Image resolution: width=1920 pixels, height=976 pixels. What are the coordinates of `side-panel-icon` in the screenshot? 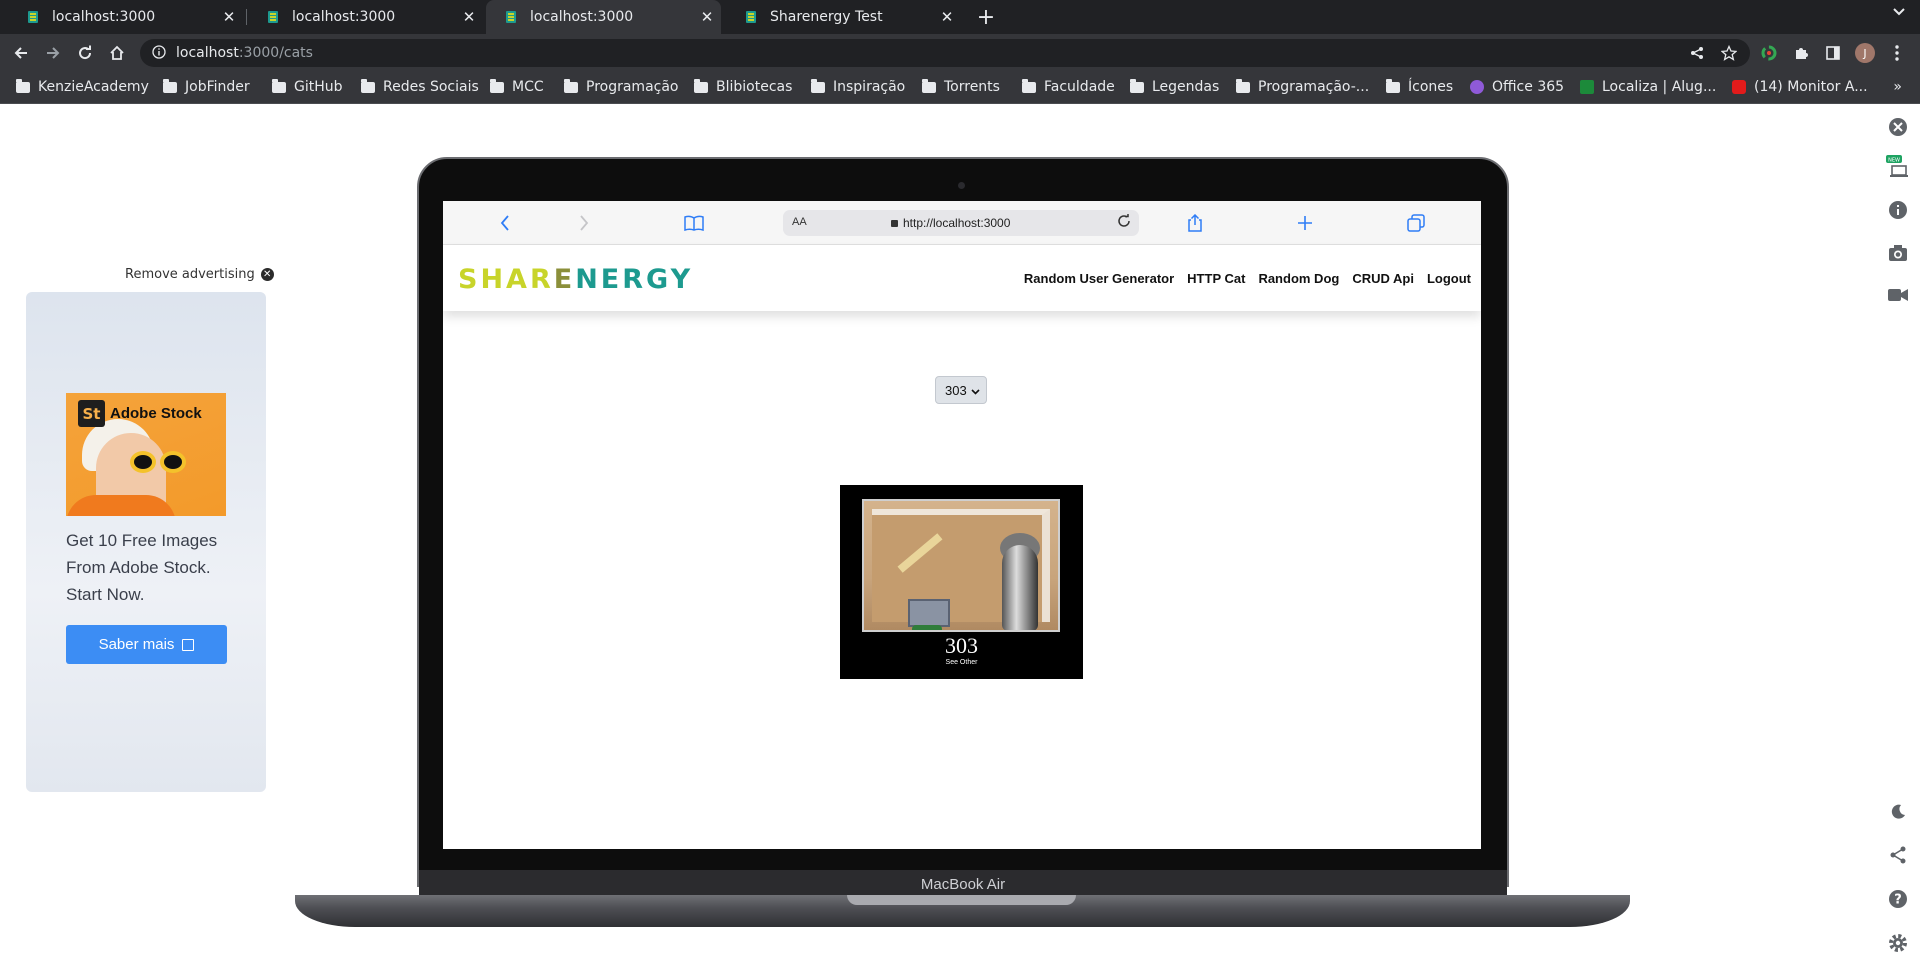 It's located at (1833, 53).